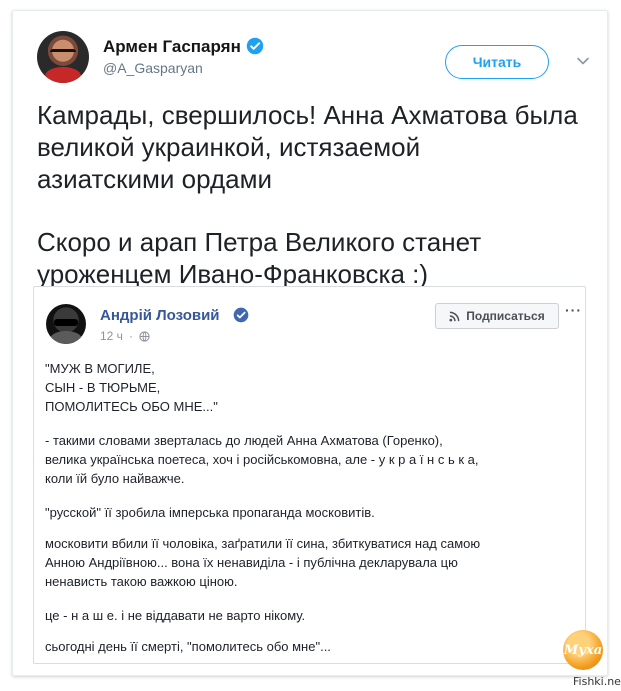 The width and height of the screenshot is (621, 691). Describe the element at coordinates (131, 406) in the screenshot. I see `fb-text-line: ПОМОЛИТЕСЬ ОБО МНЕ..."` at that location.